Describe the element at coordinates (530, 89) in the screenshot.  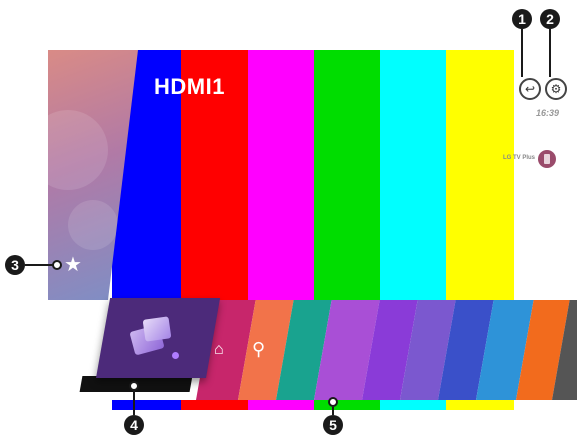
I see `input-icon: ↩` at that location.